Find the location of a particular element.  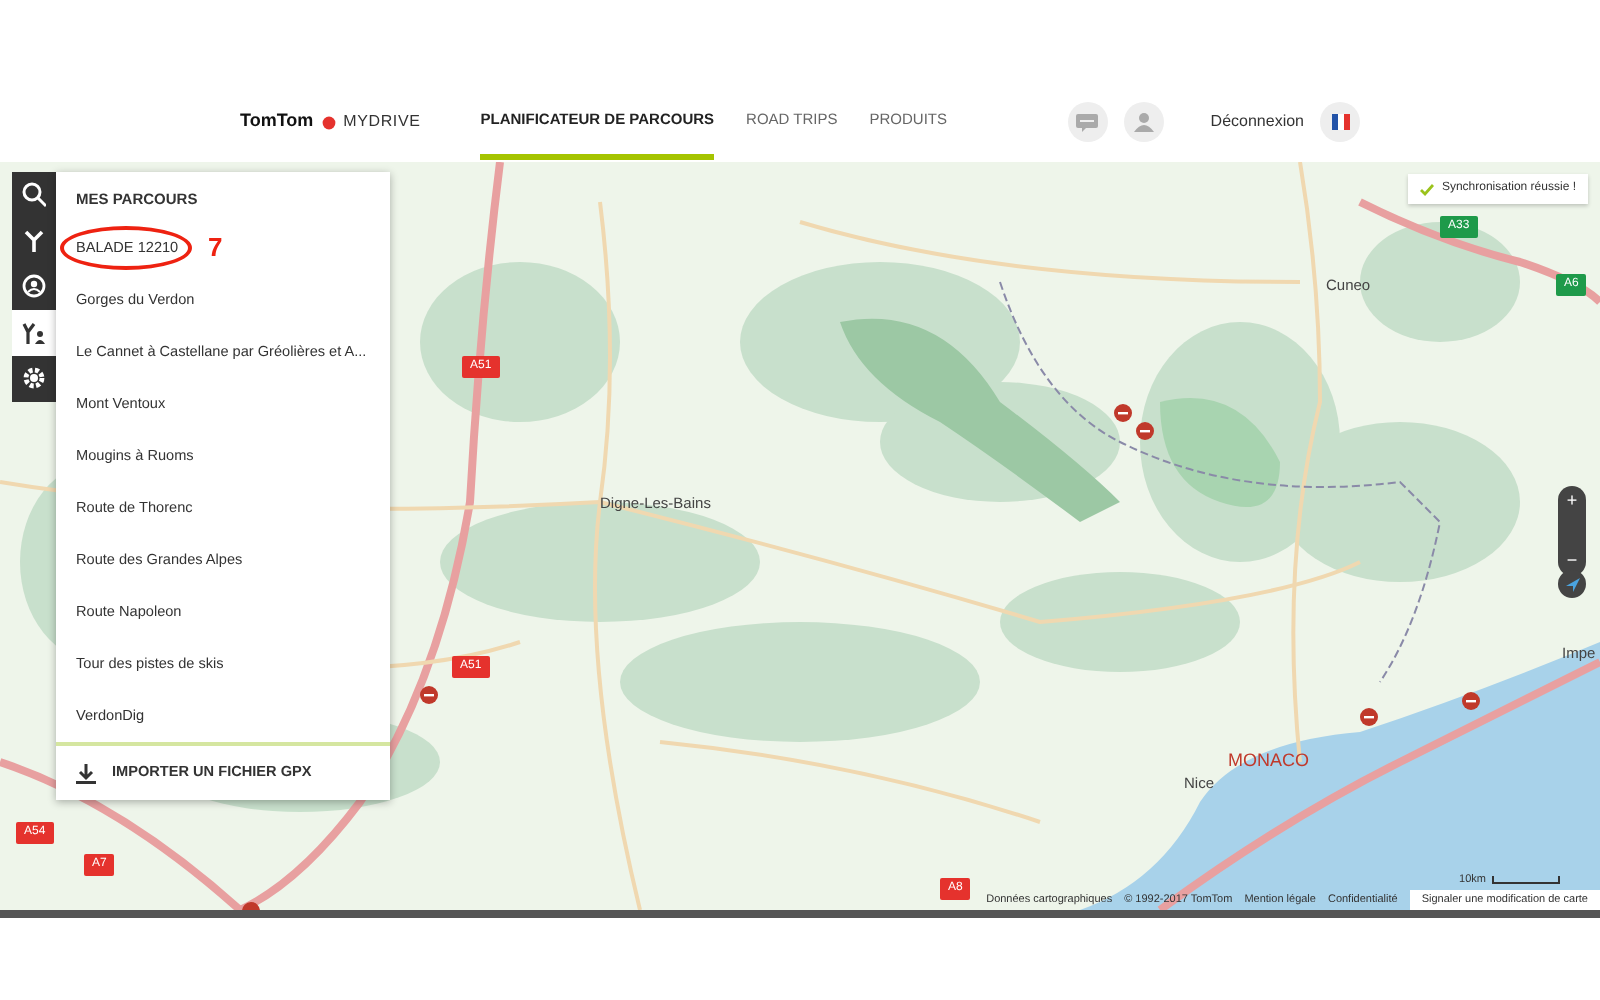

logout-link: Déconnexion is located at coordinates (1257, 122).